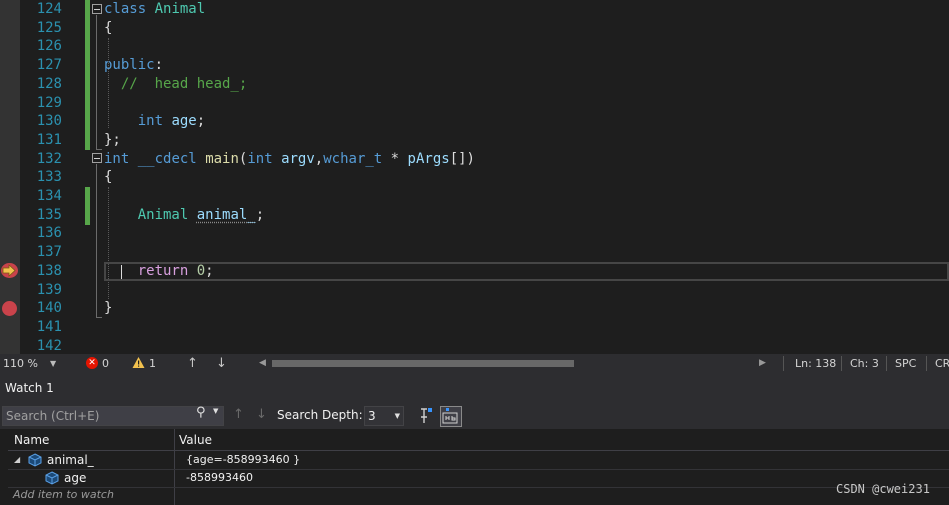 This screenshot has height=505, width=949. What do you see at coordinates (474, 252) in the screenshot?
I see `code-line: 137` at bounding box center [474, 252].